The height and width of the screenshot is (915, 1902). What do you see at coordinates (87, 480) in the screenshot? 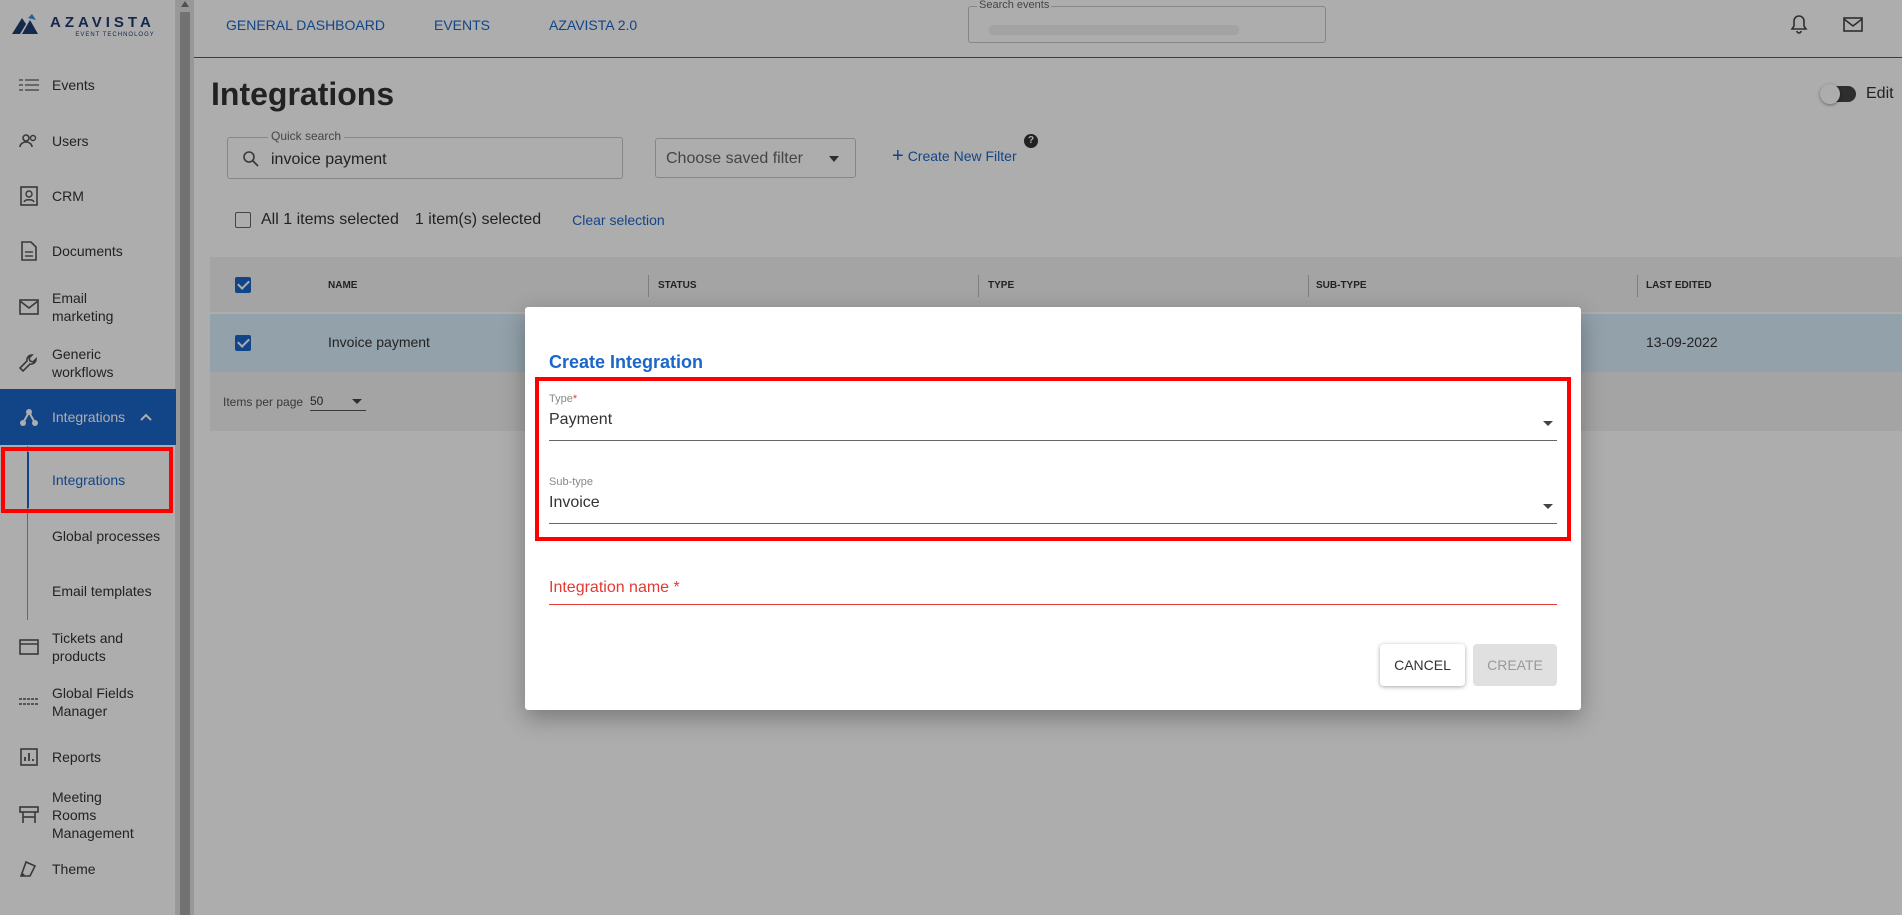
I see `annotation-highlight-box` at bounding box center [87, 480].